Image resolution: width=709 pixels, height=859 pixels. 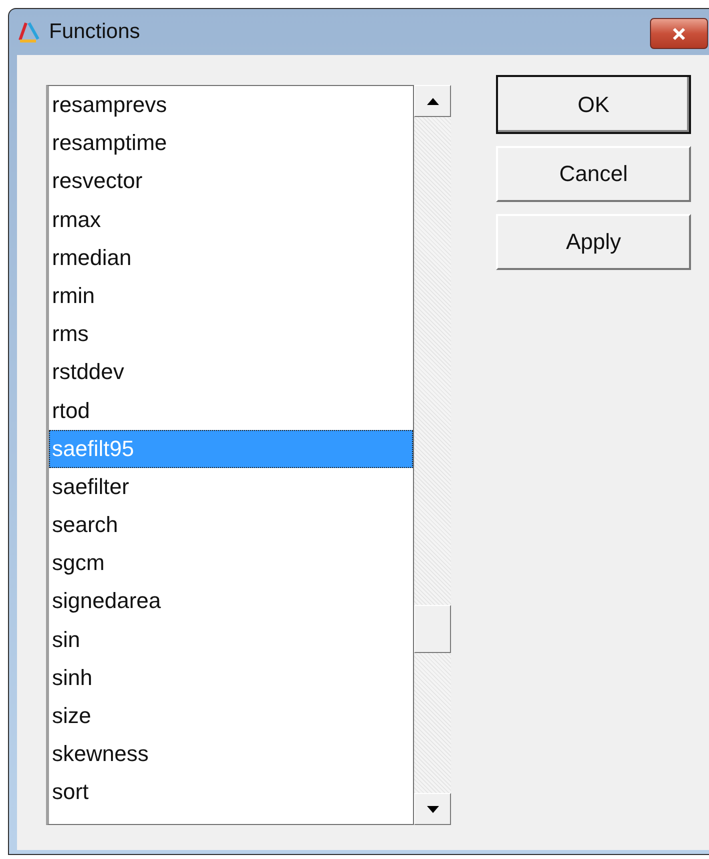 I want to click on list-item: sinh, so click(x=231, y=677).